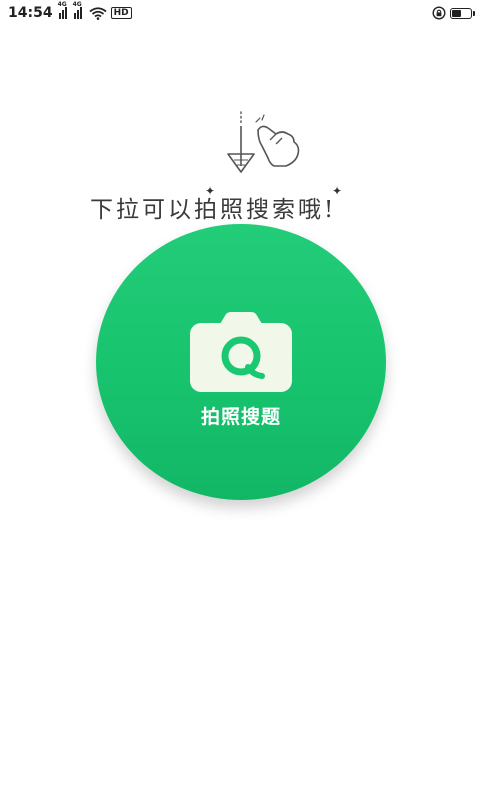 The height and width of the screenshot is (800, 480). What do you see at coordinates (98, 13) in the screenshot?
I see `wifi-icon` at bounding box center [98, 13].